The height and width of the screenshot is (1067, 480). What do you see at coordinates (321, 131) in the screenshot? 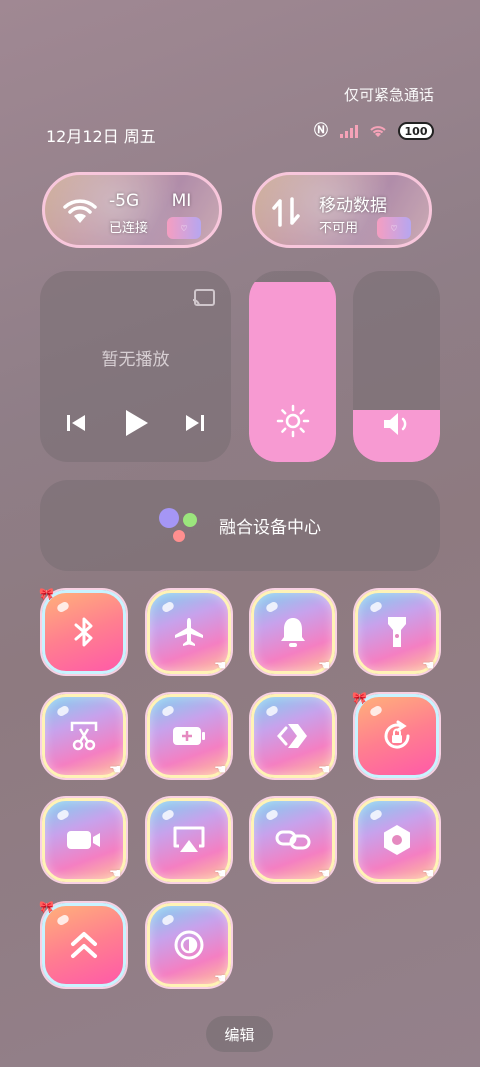
I see `nfc-icon: Ⓝ` at bounding box center [321, 131].